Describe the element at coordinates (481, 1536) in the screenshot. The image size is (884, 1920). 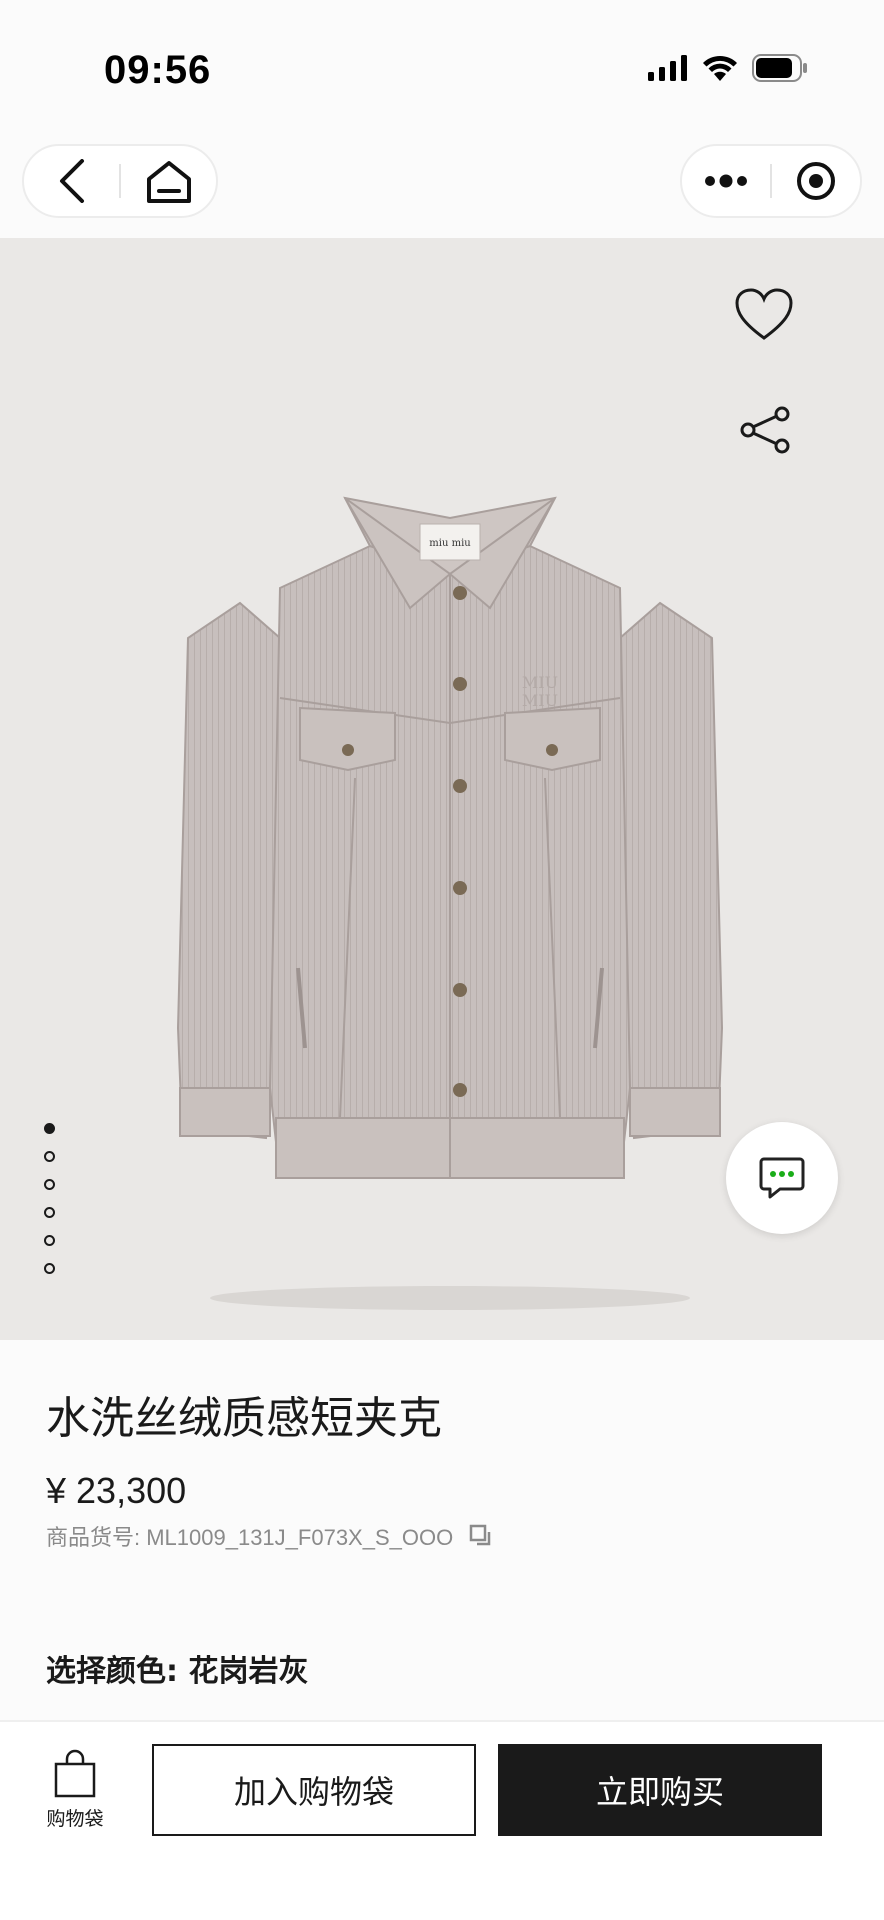
I see `copy-icon` at that location.